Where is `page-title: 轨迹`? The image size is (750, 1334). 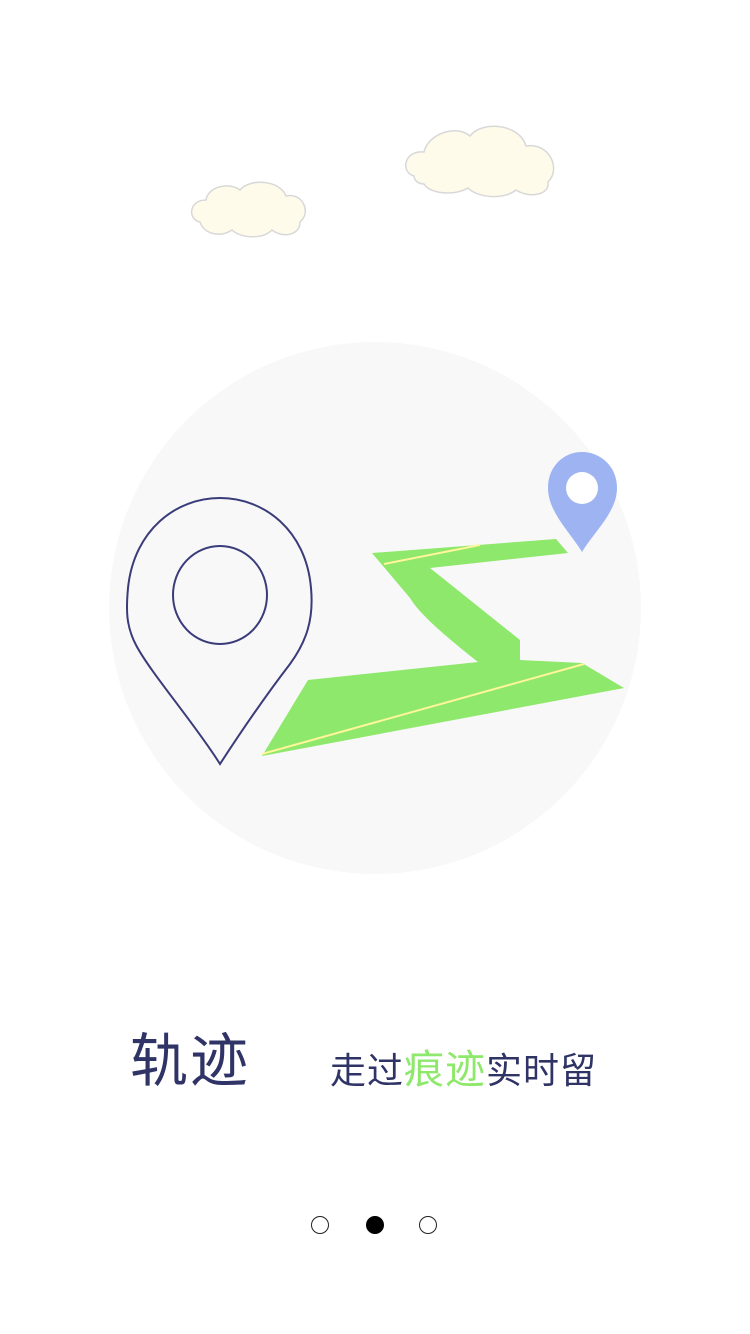
page-title: 轨迹 is located at coordinates (190, 1061).